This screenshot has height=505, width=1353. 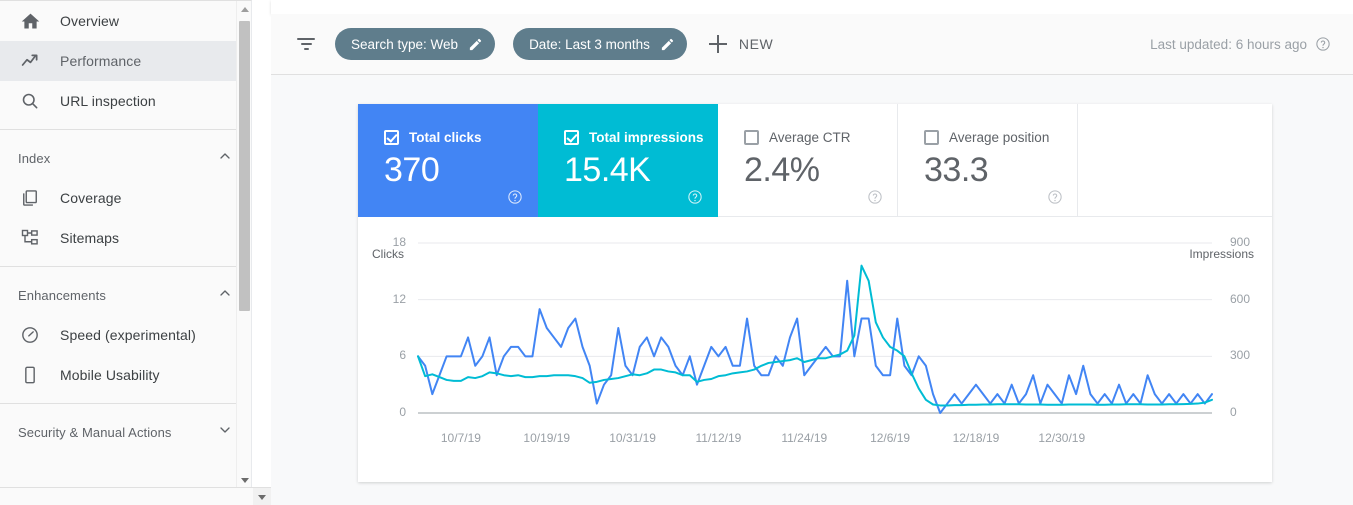 I want to click on mobile-icon, so click(x=30, y=375).